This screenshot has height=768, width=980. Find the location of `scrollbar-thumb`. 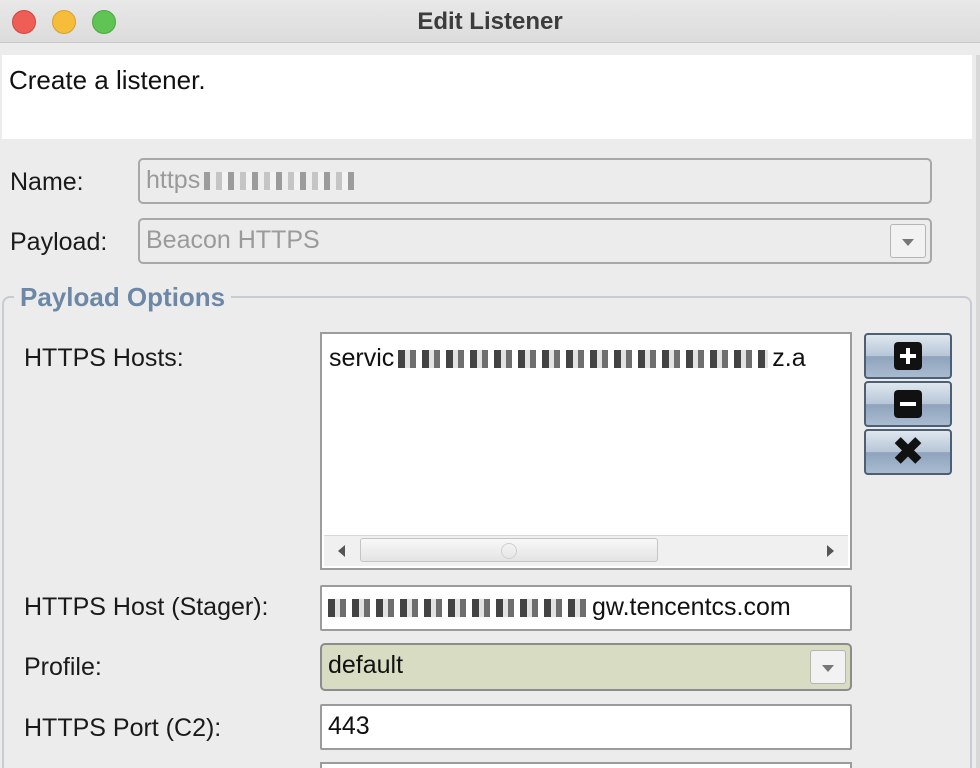

scrollbar-thumb is located at coordinates (509, 550).